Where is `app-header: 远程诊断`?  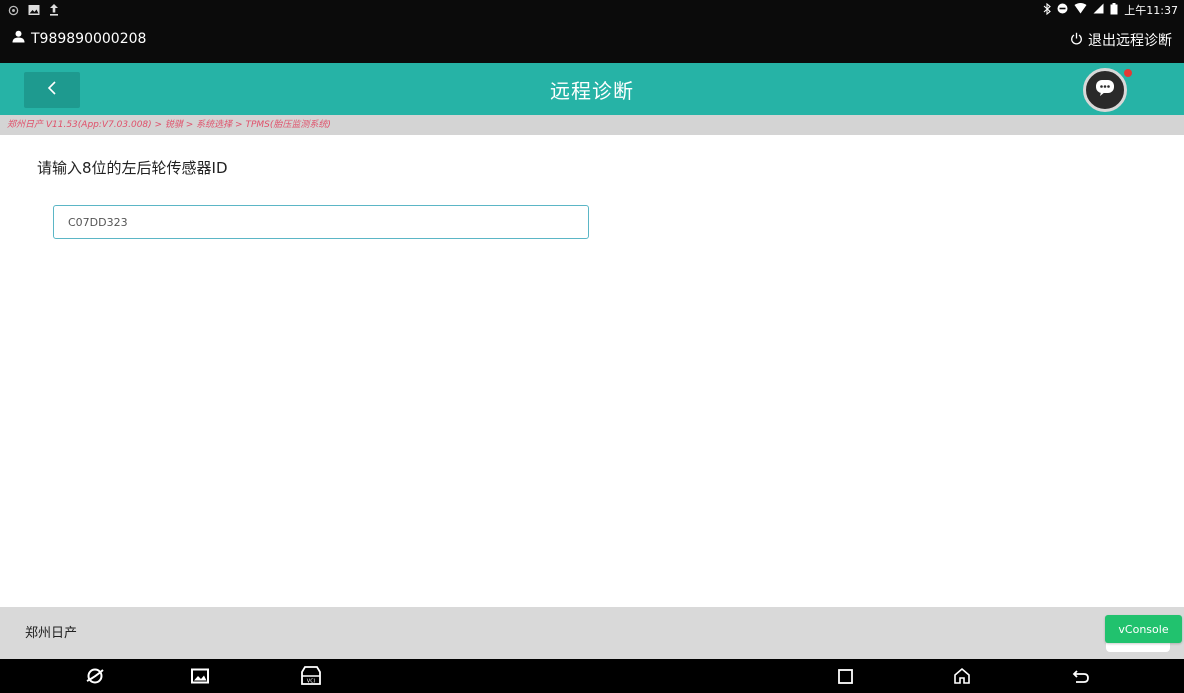
app-header: 远程诊断 is located at coordinates (592, 89).